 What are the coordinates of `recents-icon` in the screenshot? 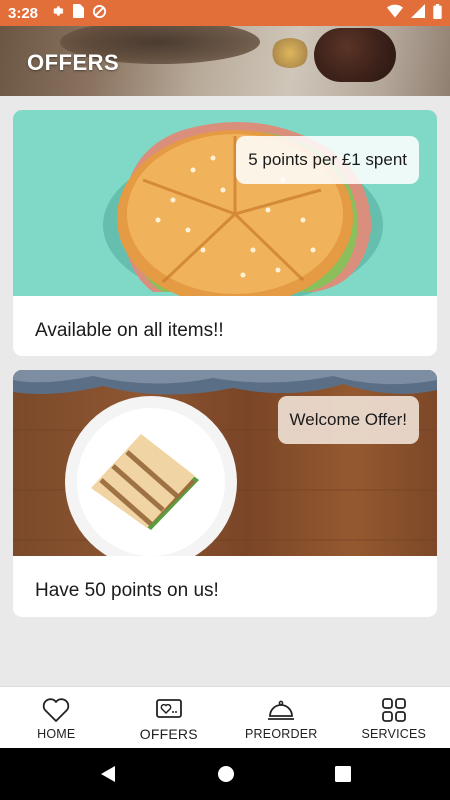 It's located at (343, 774).